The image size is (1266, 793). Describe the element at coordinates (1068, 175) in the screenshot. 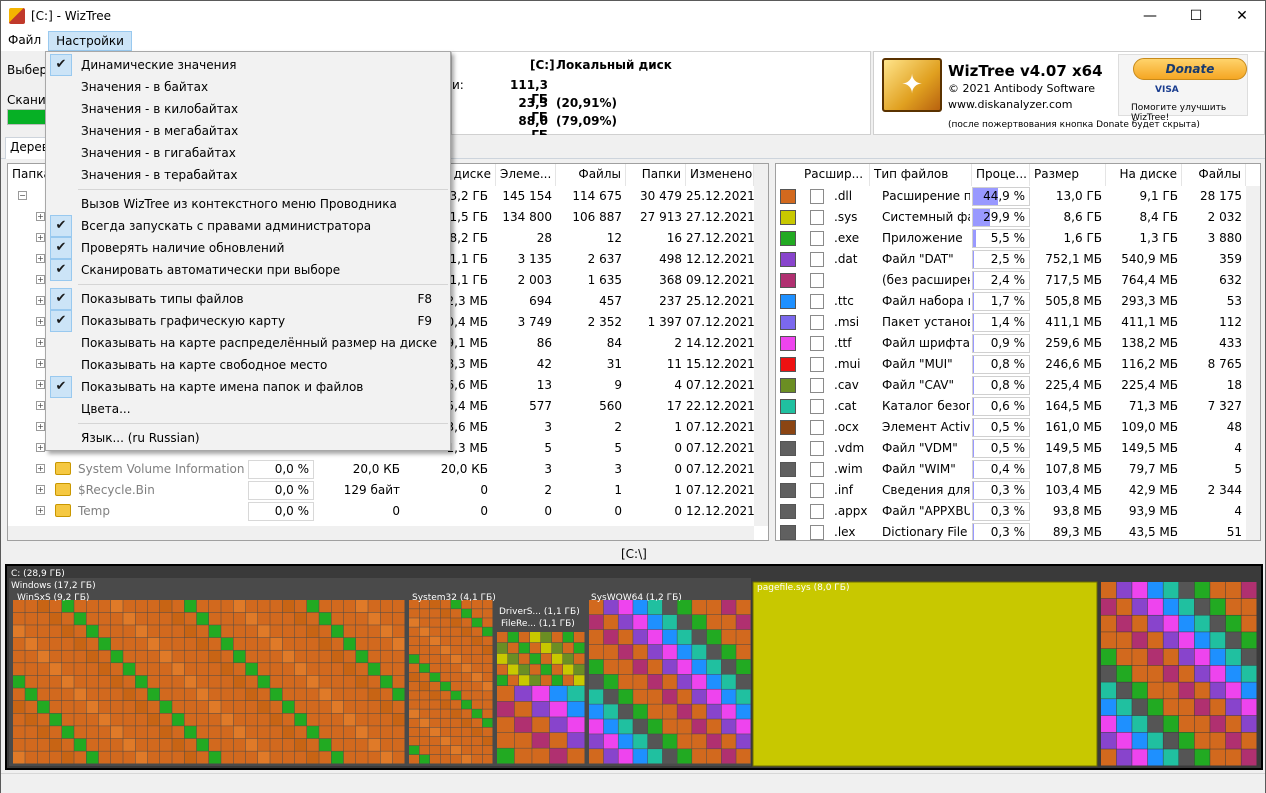

I see `column-size: Размер` at that location.